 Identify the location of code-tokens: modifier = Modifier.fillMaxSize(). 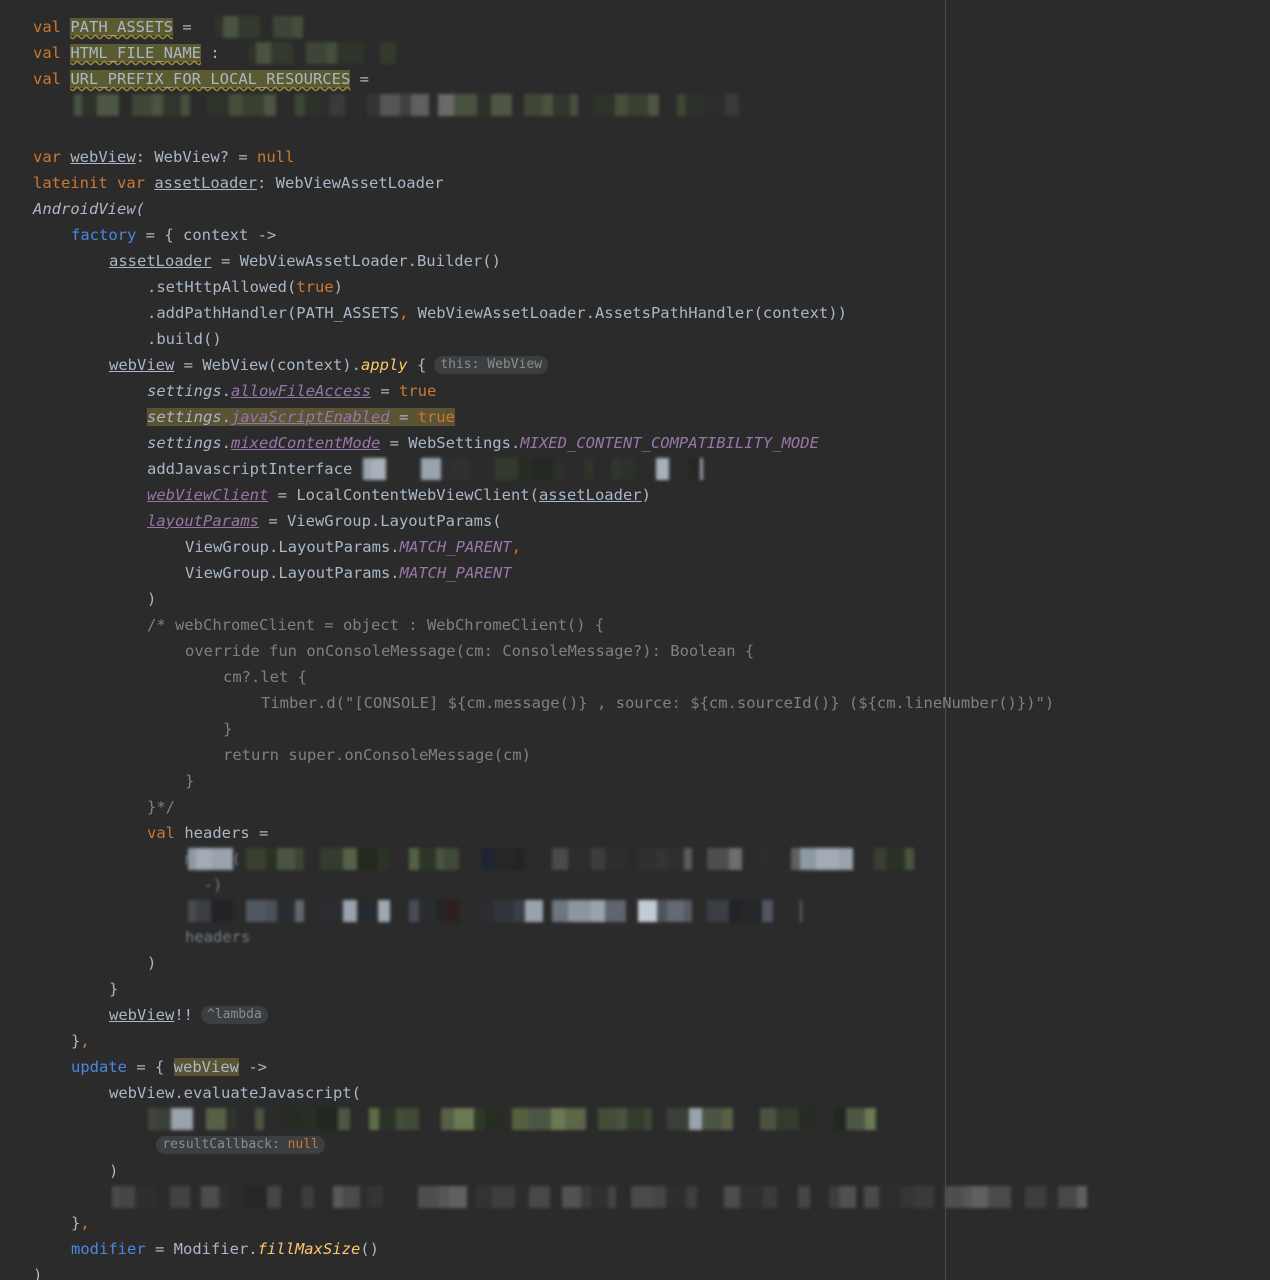
(206, 1249).